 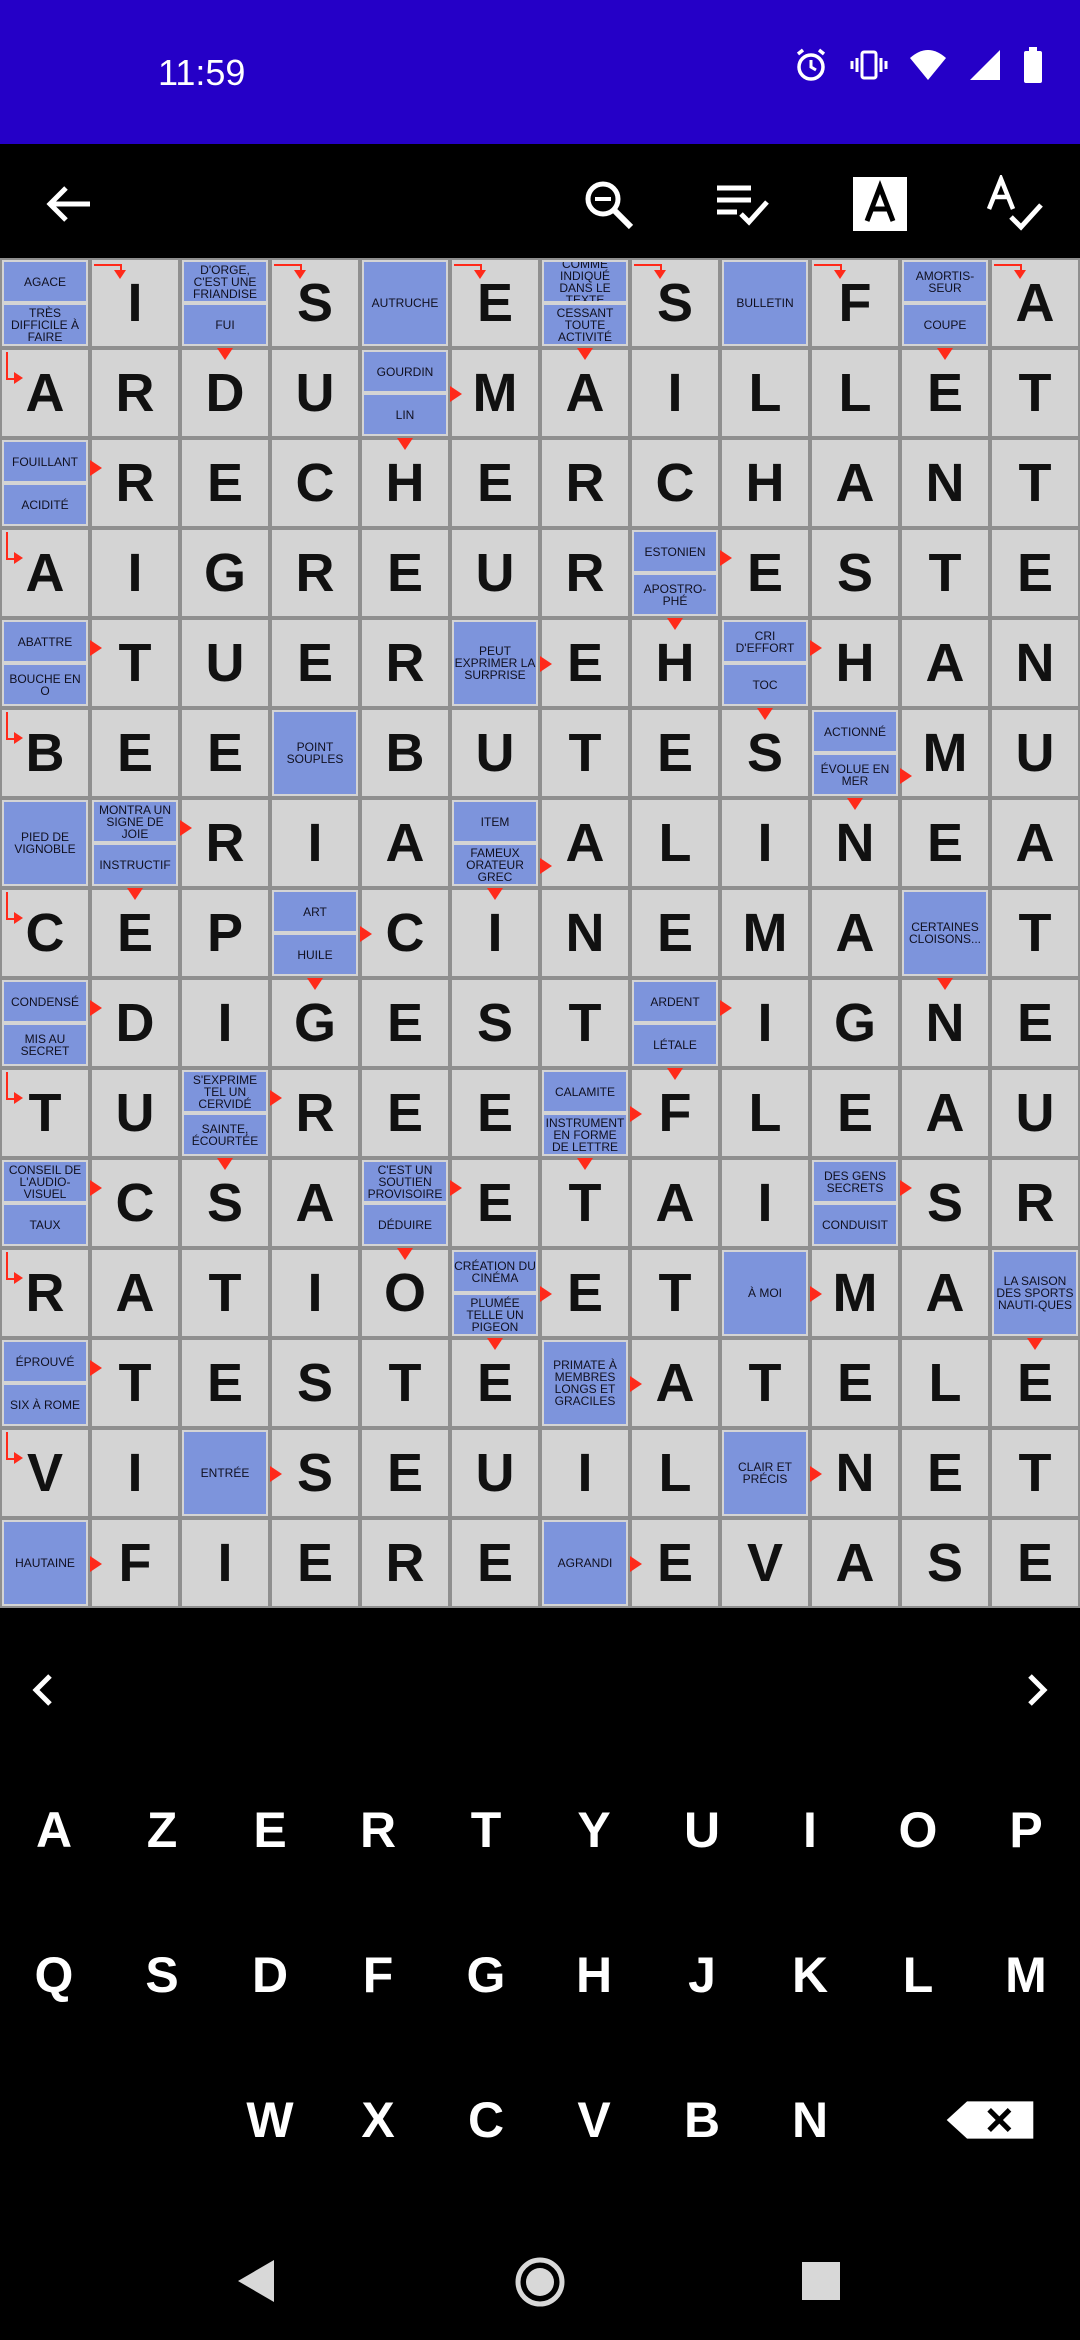 What do you see at coordinates (810, 1830) in the screenshot?
I see `key-i: I` at bounding box center [810, 1830].